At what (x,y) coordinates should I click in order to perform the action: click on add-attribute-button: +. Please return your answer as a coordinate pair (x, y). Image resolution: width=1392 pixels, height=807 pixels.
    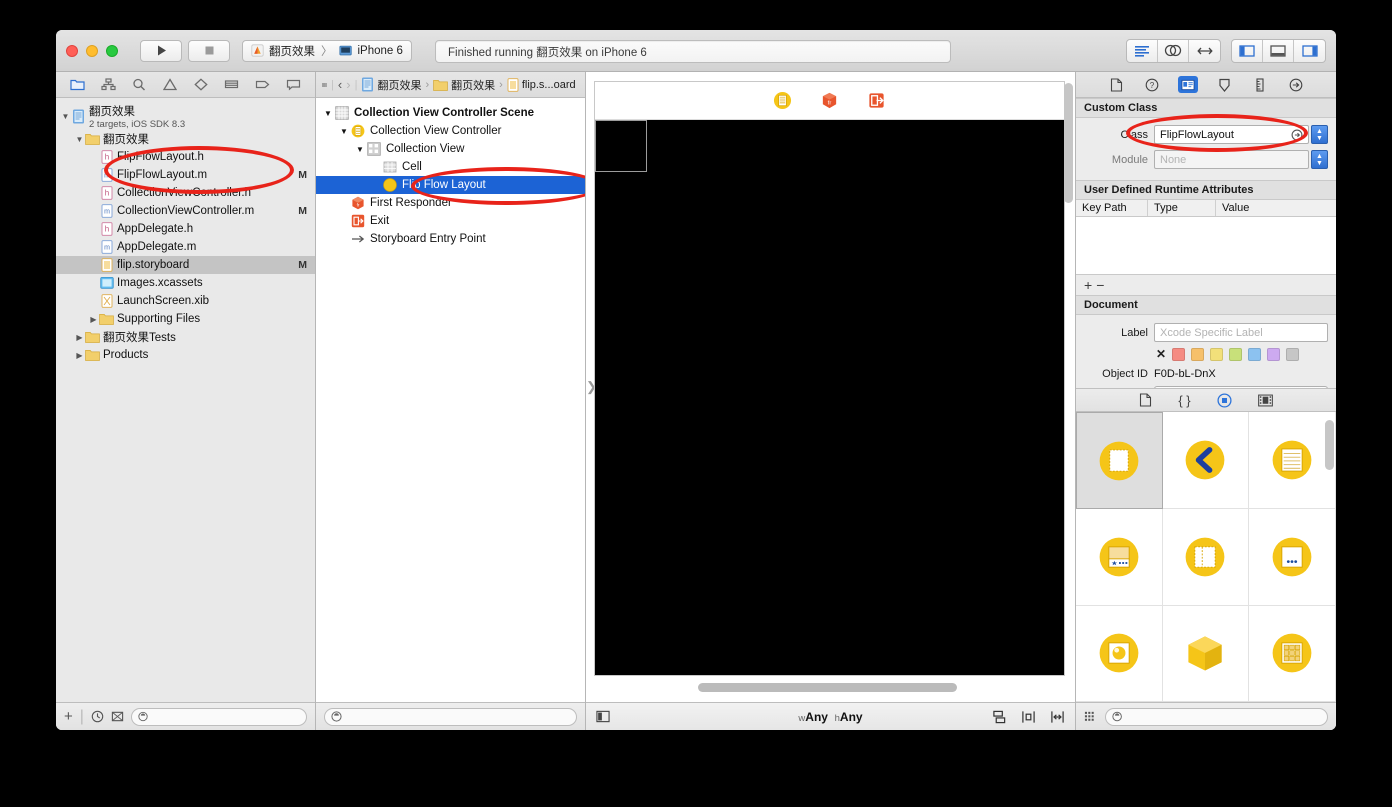
    Looking at the image, I should click on (1090, 285).